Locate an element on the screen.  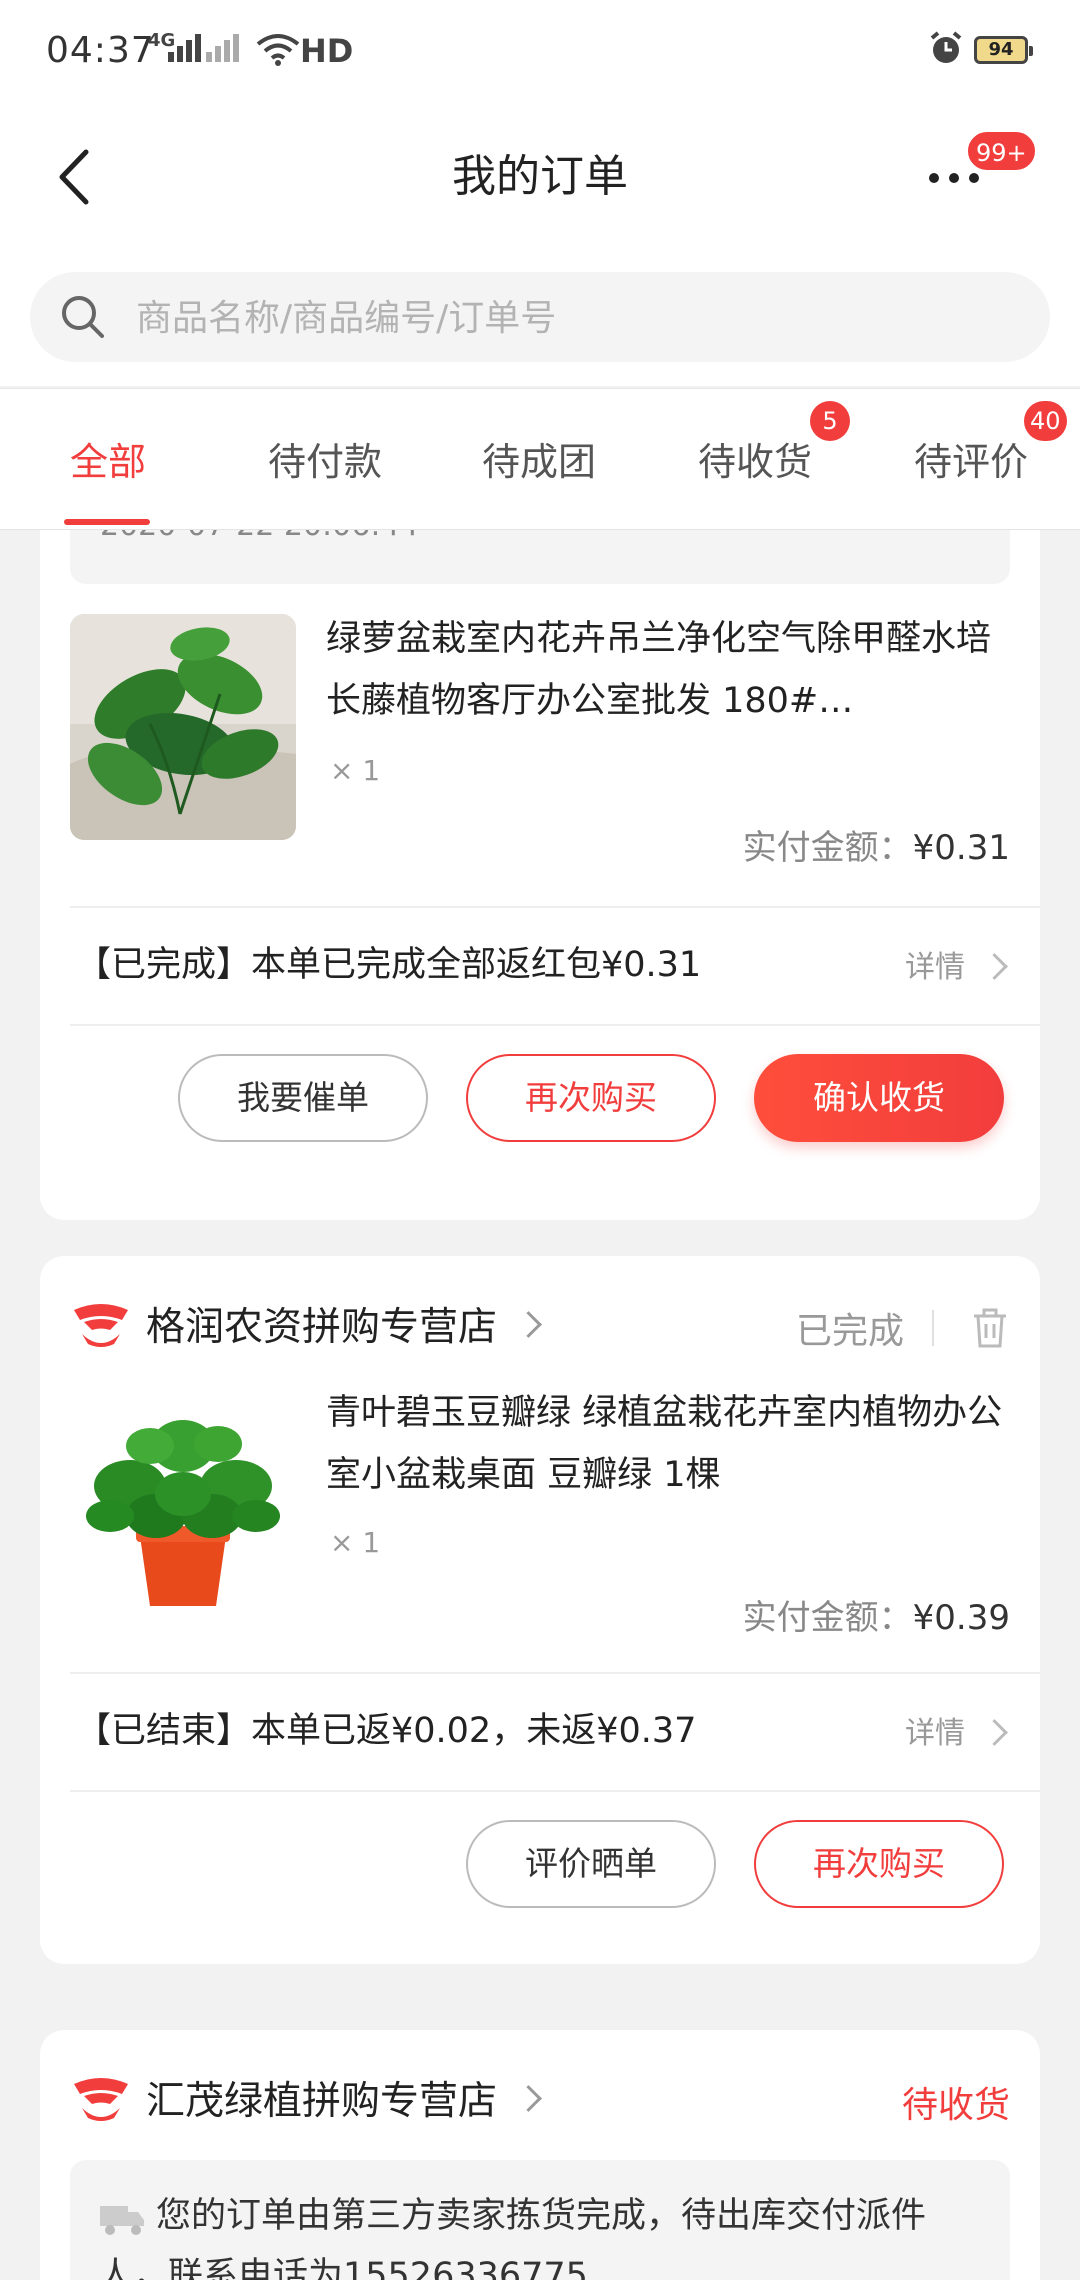
message-count-badge: 99+ is located at coordinates (1001, 151).